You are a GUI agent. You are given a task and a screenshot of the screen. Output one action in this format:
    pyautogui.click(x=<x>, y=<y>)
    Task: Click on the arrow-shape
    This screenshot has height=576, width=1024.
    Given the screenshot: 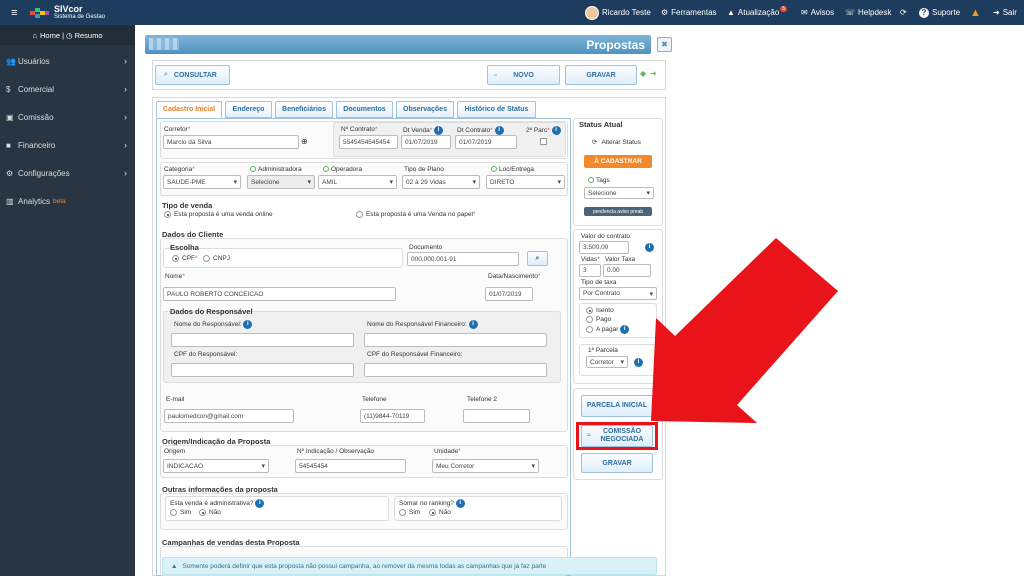 What is the action you would take?
    pyautogui.click(x=744, y=330)
    